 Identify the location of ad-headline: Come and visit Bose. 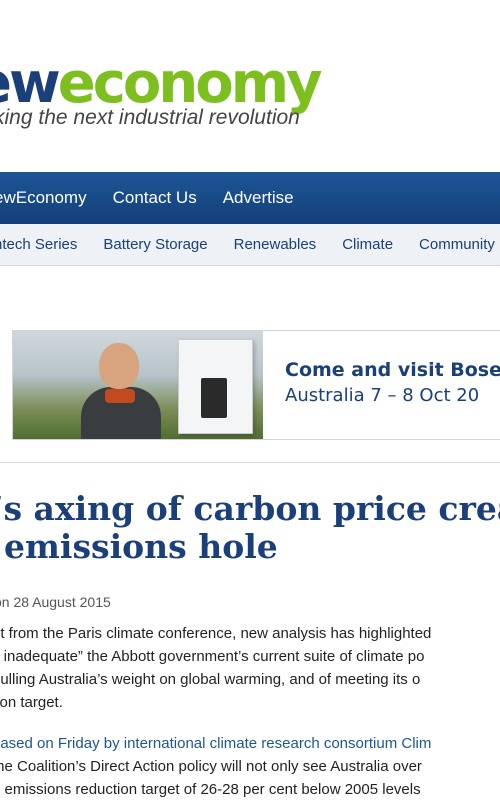
(392, 370).